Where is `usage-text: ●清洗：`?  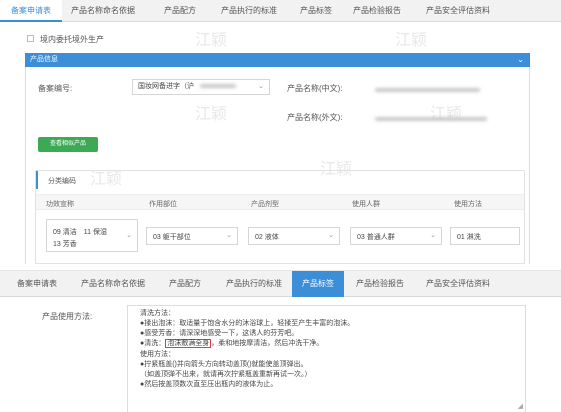 usage-text: ●清洗： is located at coordinates (153, 343).